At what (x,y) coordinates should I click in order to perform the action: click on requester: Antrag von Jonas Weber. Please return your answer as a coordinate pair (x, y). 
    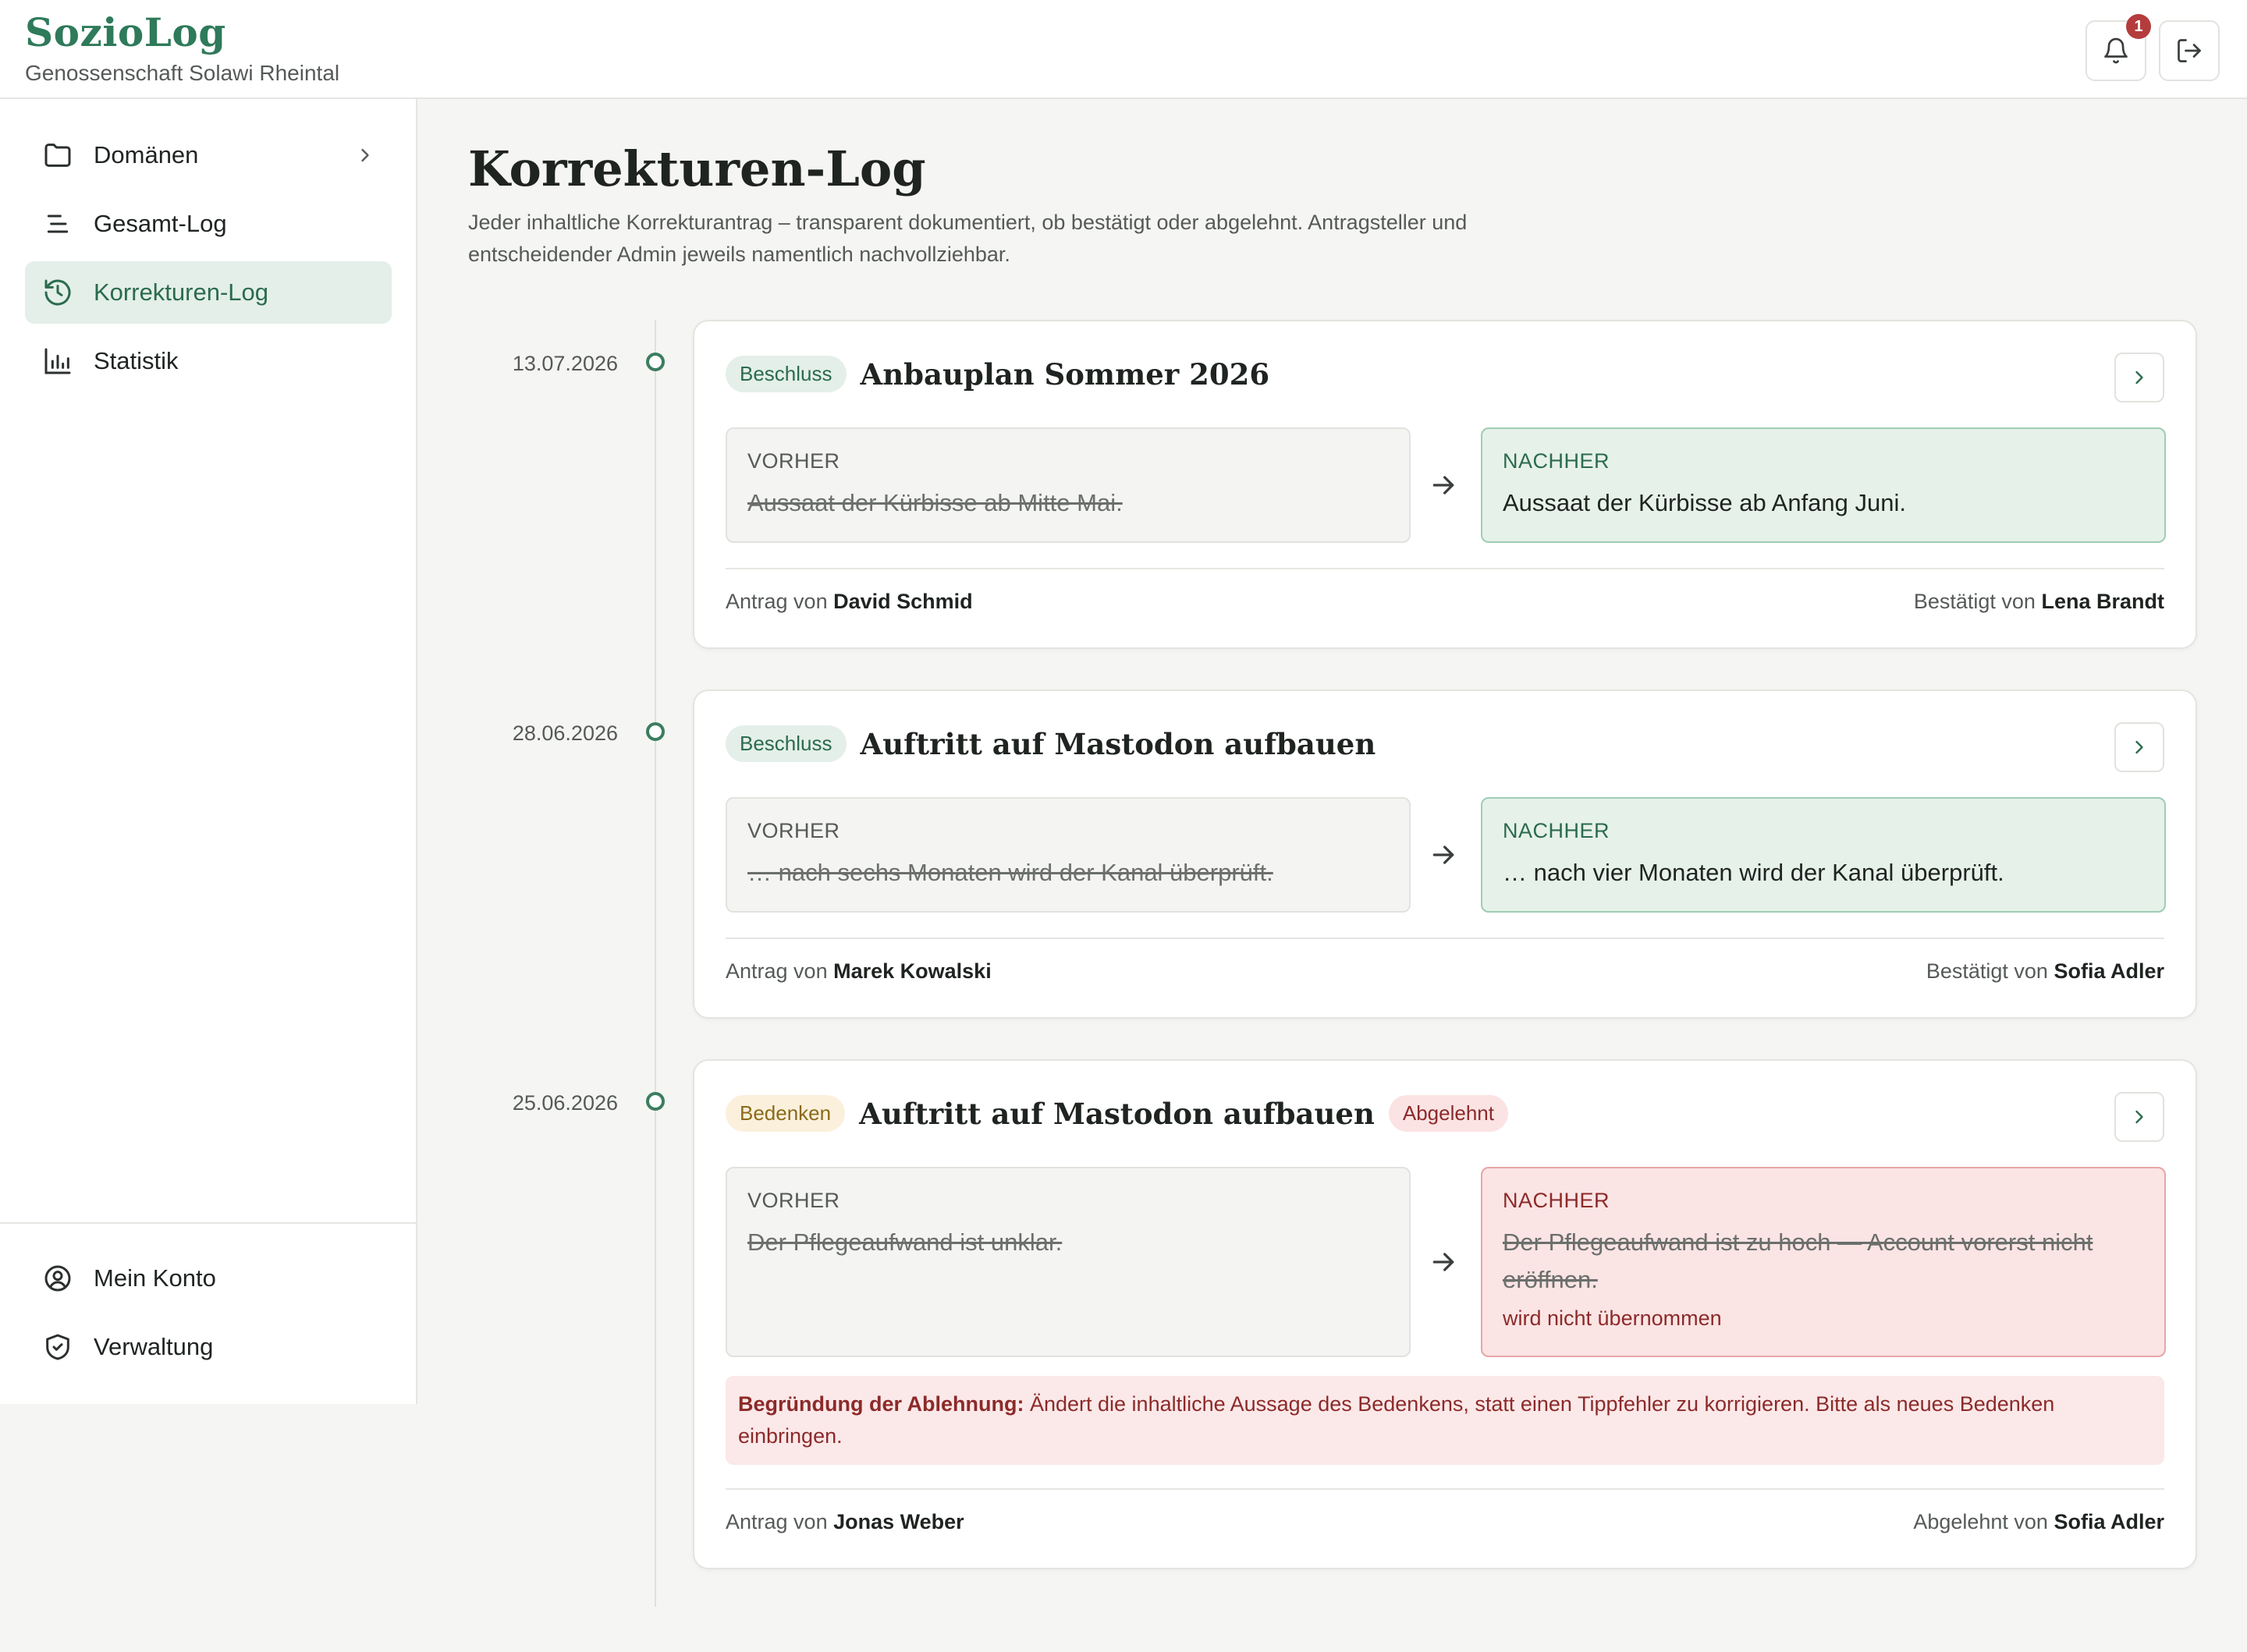
    Looking at the image, I should click on (845, 1521).